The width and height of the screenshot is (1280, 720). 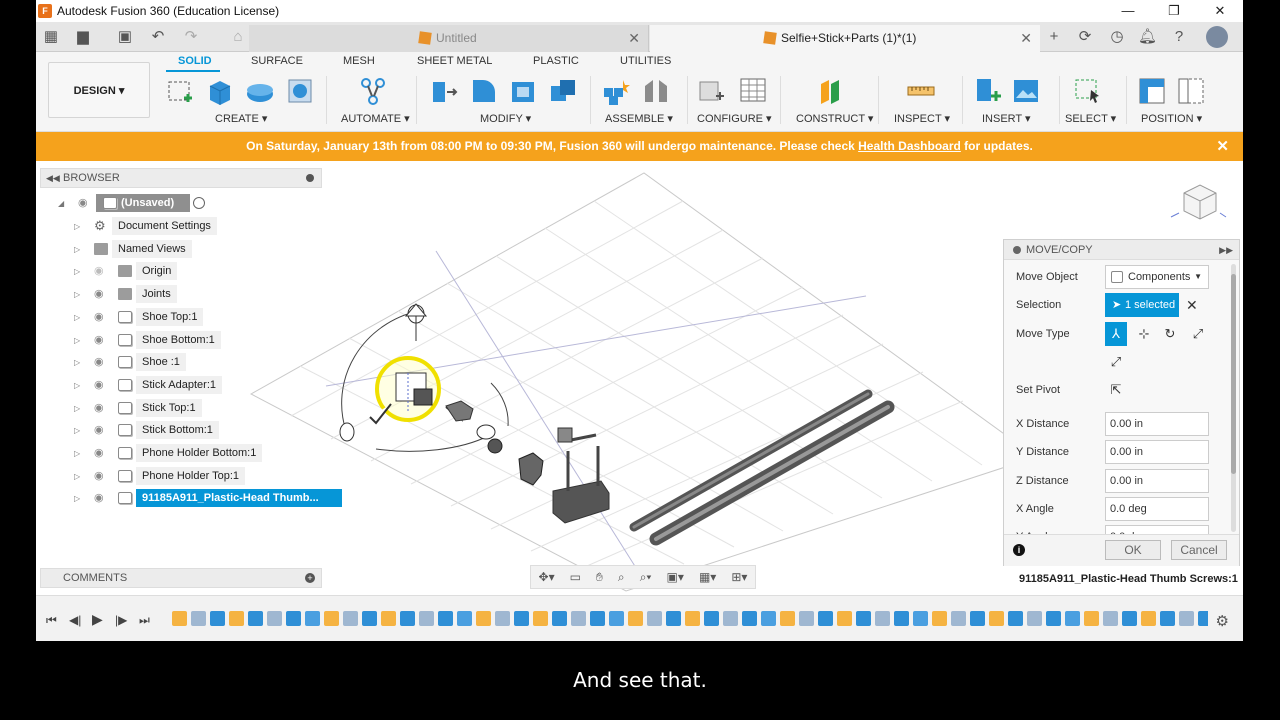 I want to click on field-value-input: 0.00 in, so click(x=1157, y=424).